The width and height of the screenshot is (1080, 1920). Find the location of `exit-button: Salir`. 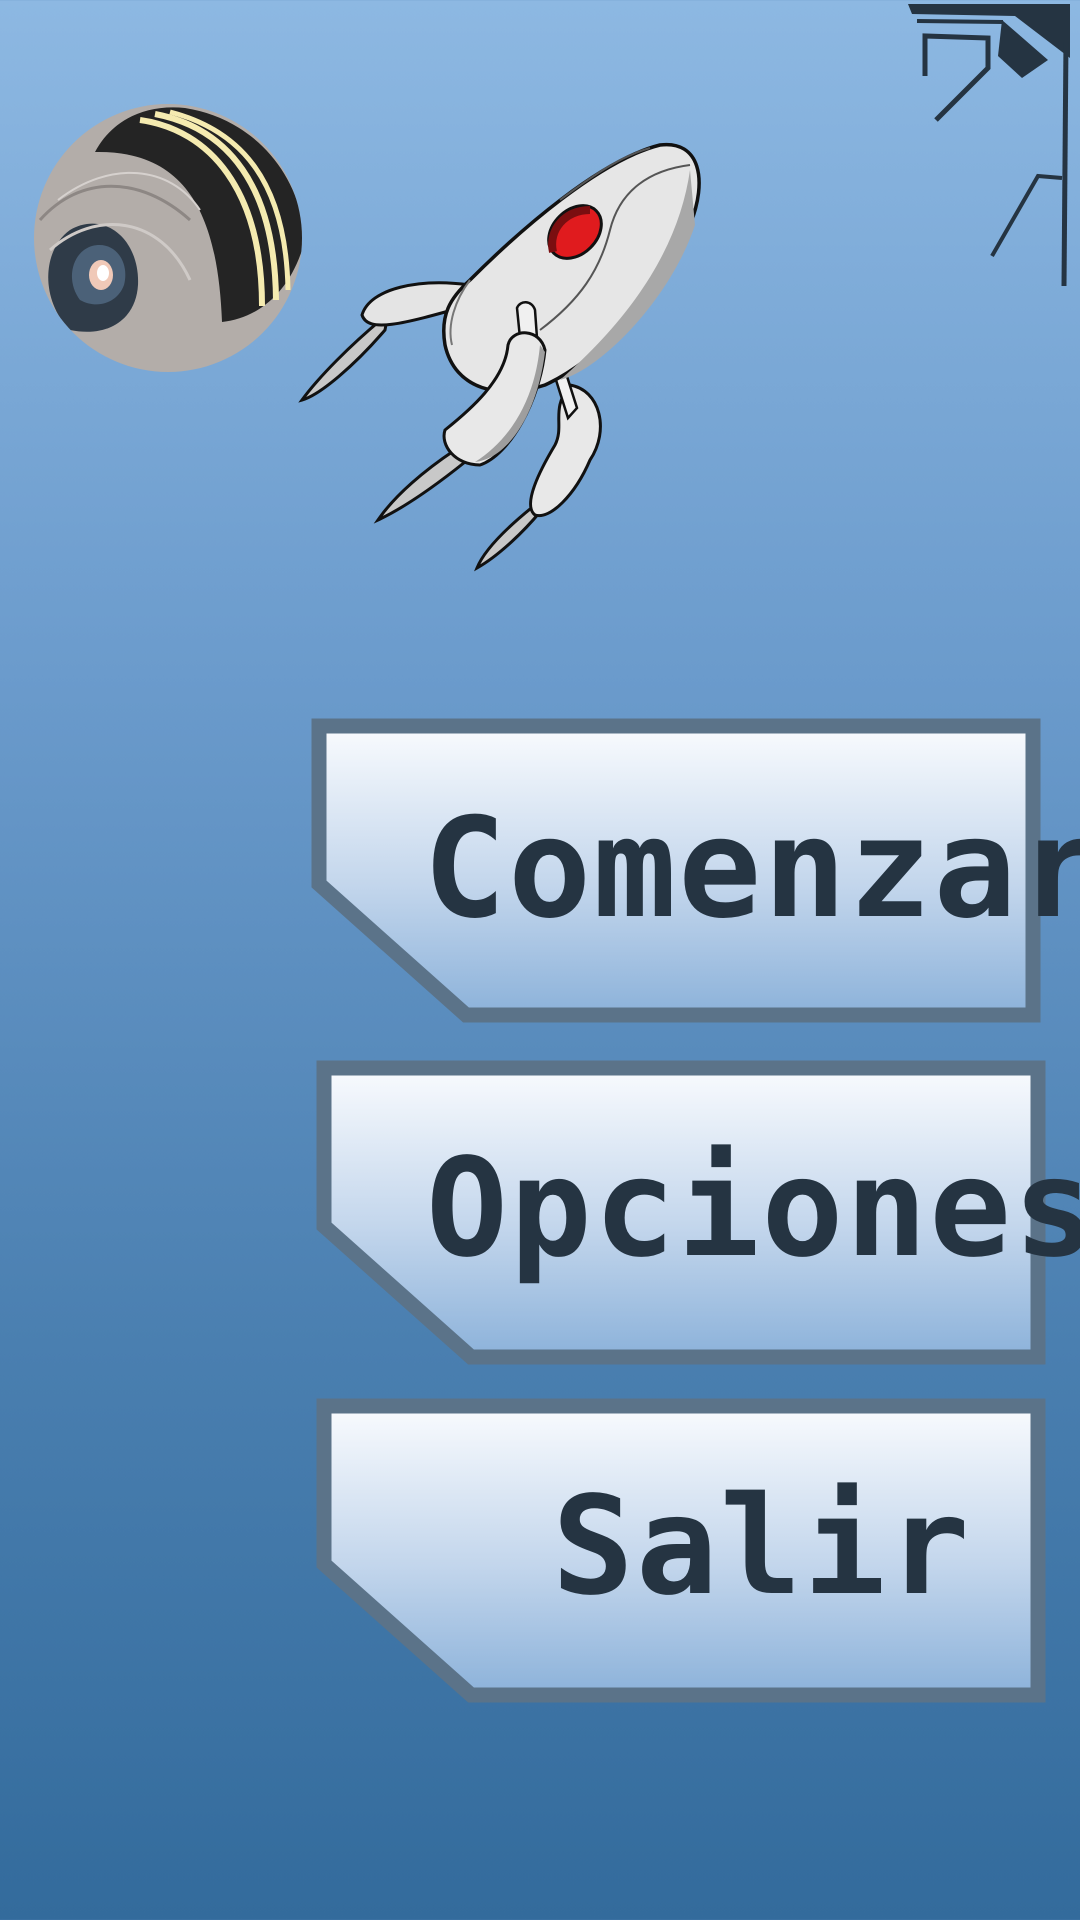

exit-button: Salir is located at coordinates (681, 1551).